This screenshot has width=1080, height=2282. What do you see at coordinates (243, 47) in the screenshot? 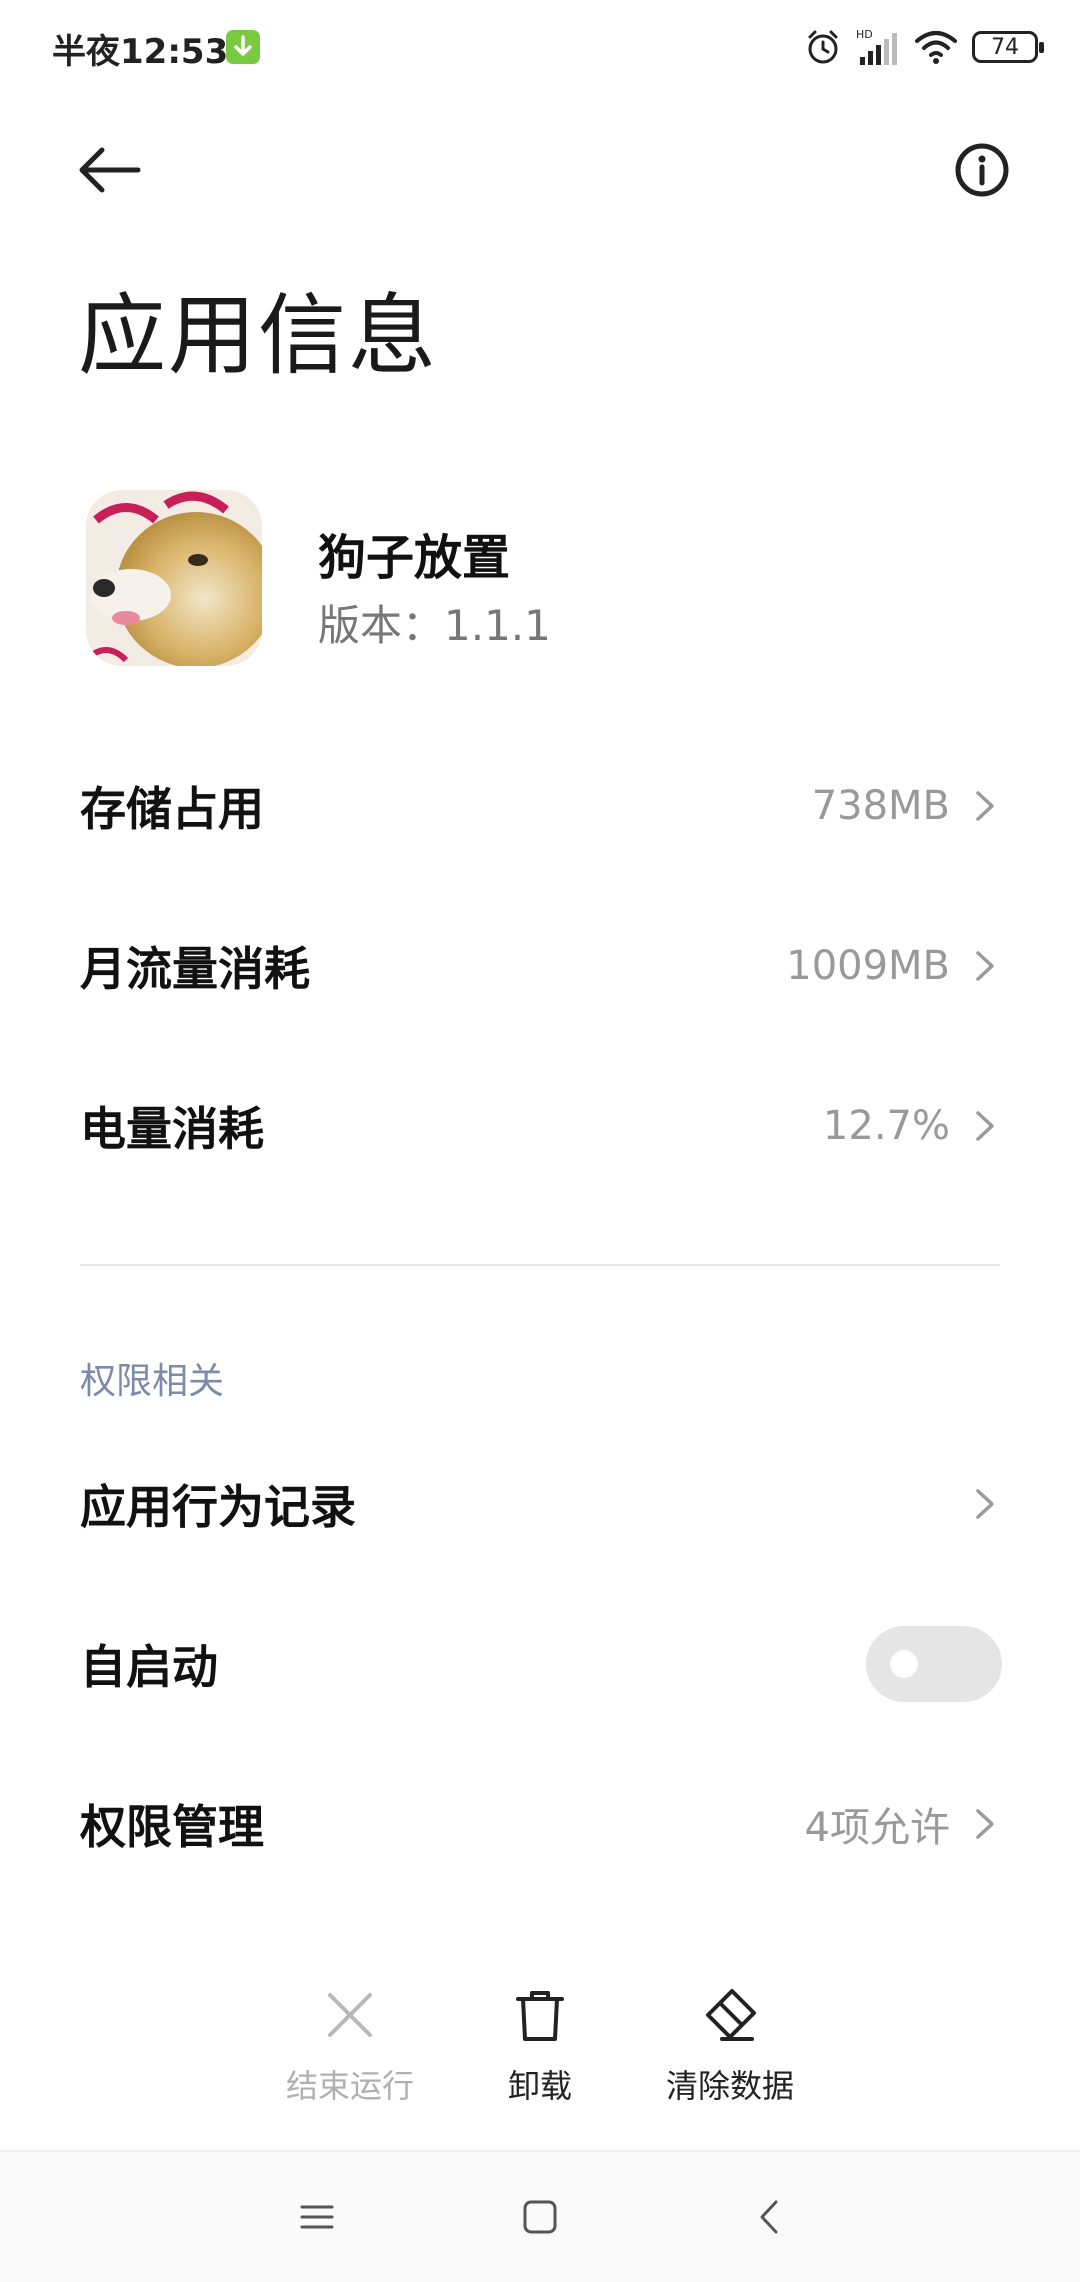
I see `download-notification-icon` at bounding box center [243, 47].